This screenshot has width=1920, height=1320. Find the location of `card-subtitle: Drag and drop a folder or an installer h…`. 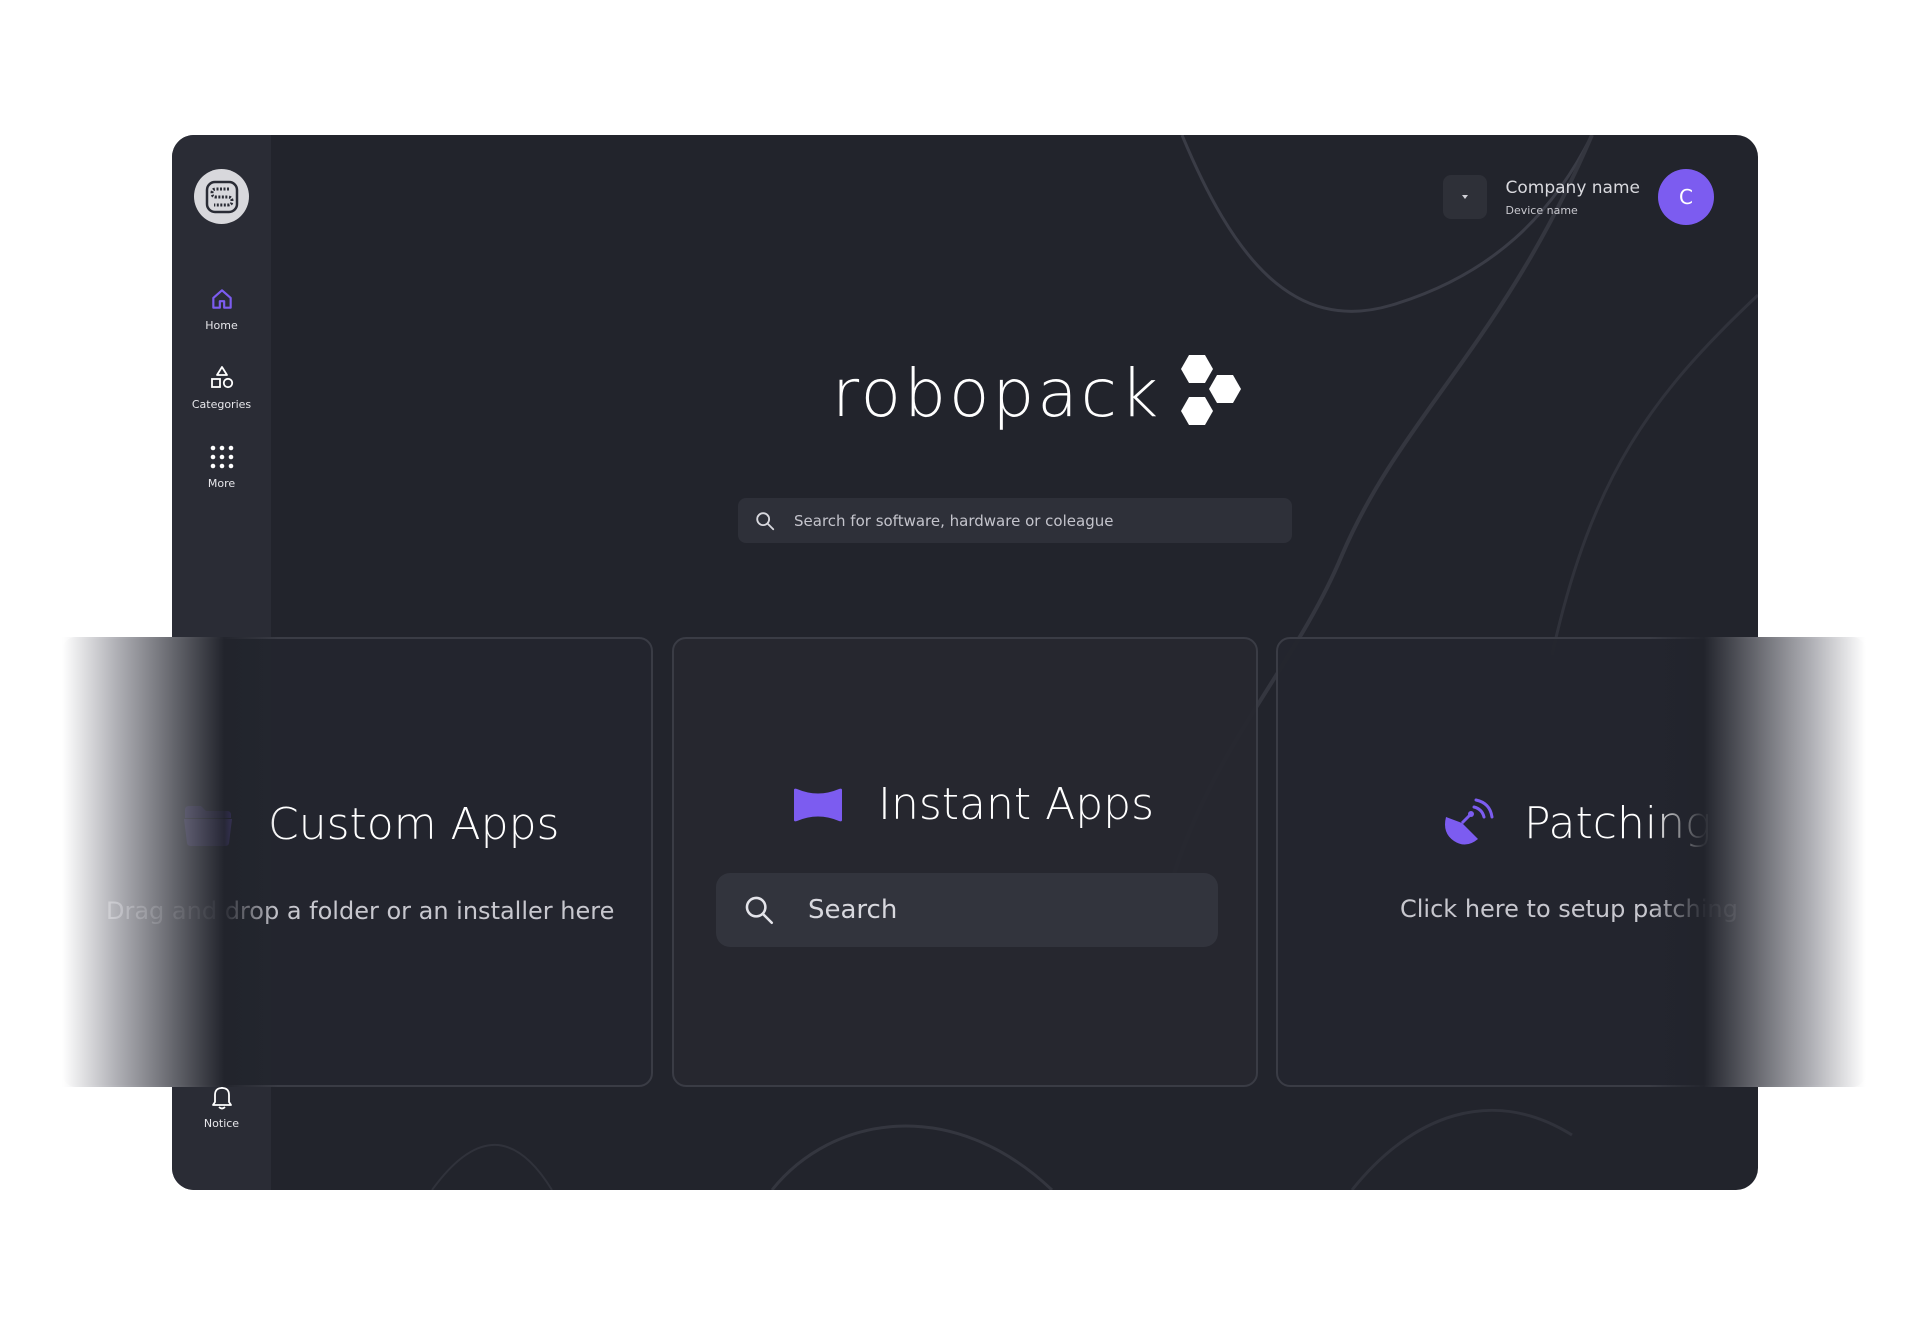

card-subtitle: Drag and drop a folder or an installer h… is located at coordinates (360, 911).